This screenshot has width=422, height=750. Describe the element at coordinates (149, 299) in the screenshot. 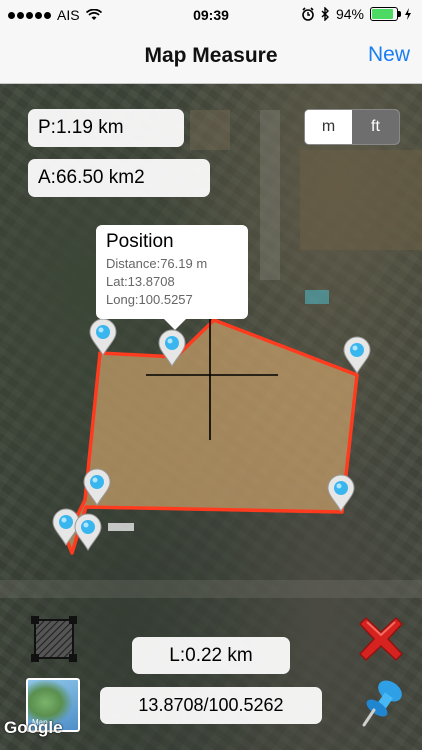

I see `callout-long: Long:100.5257` at that location.